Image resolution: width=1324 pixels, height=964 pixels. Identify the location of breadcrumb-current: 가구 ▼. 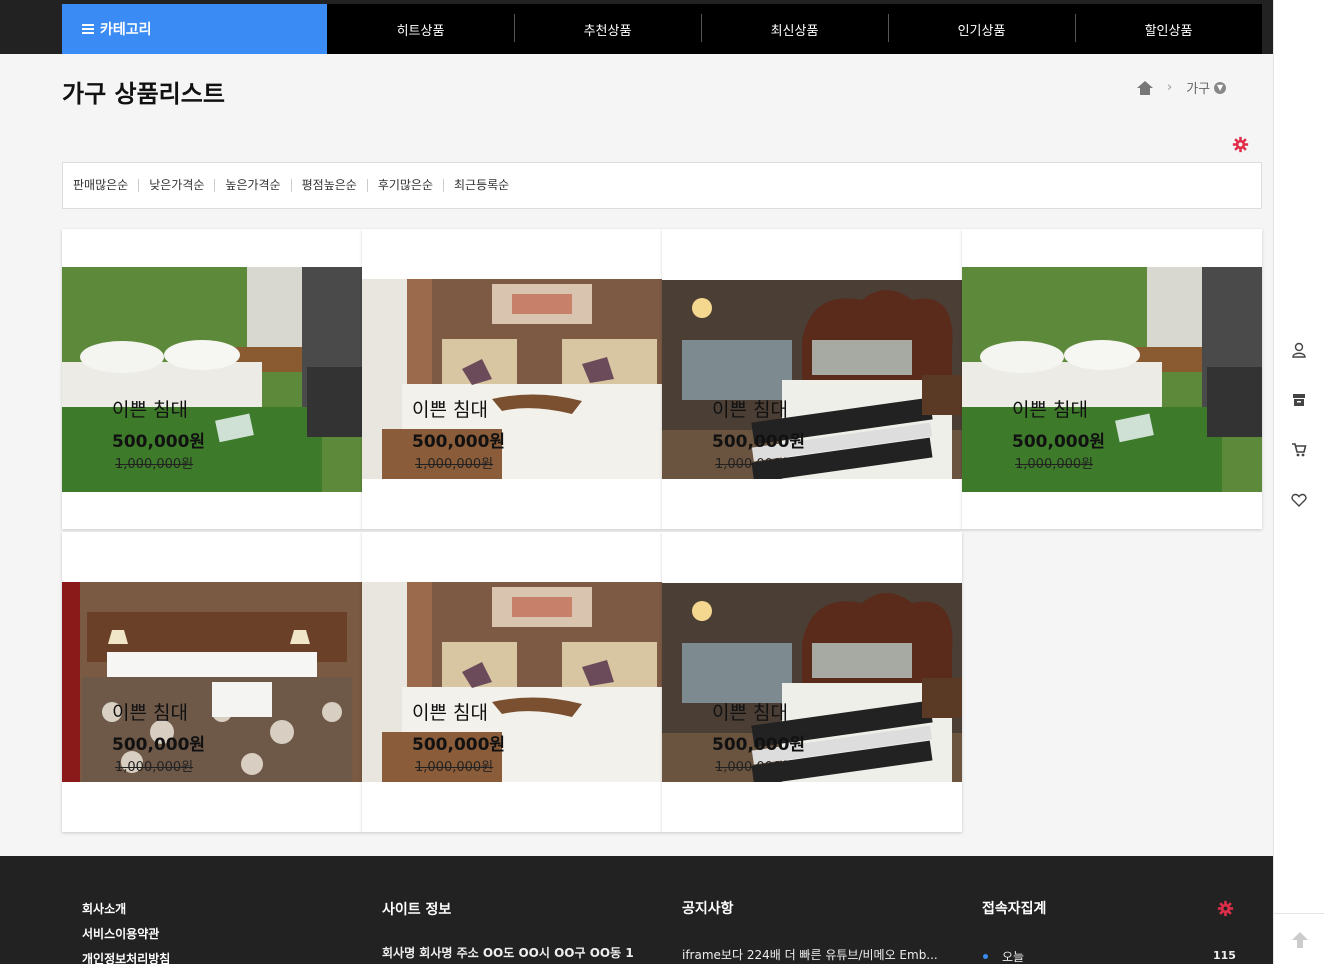
(1206, 87).